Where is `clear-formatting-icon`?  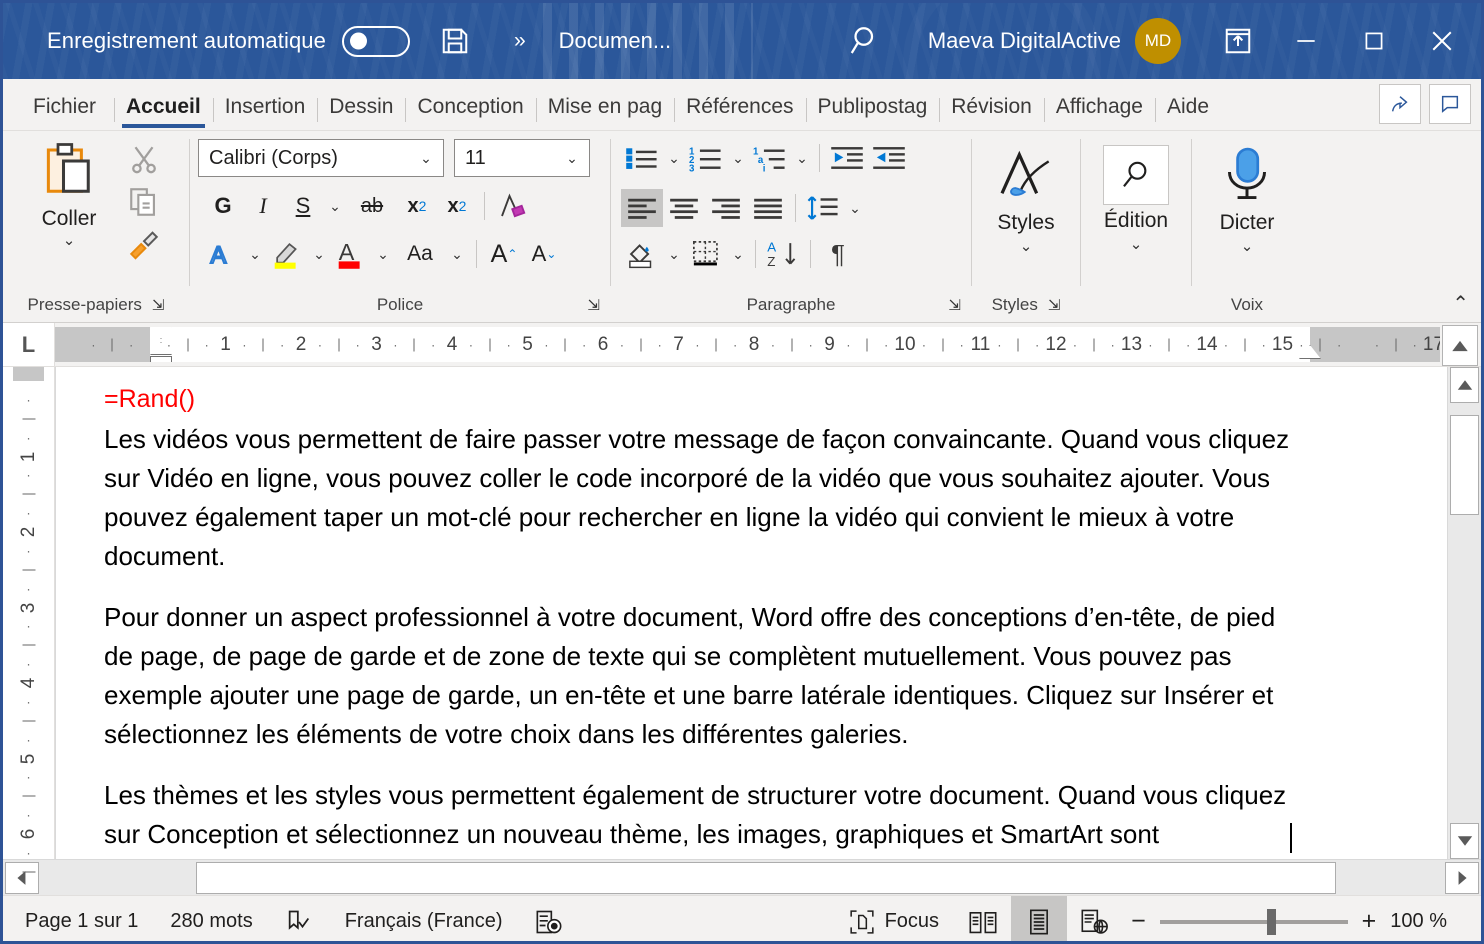 clear-formatting-icon is located at coordinates (512, 206).